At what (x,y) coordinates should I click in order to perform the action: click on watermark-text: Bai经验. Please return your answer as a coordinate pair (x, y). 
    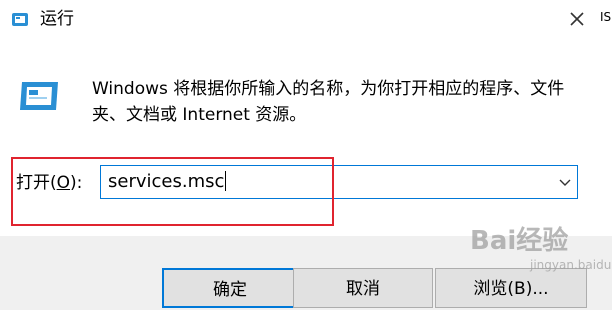
    Looking at the image, I should click on (519, 241).